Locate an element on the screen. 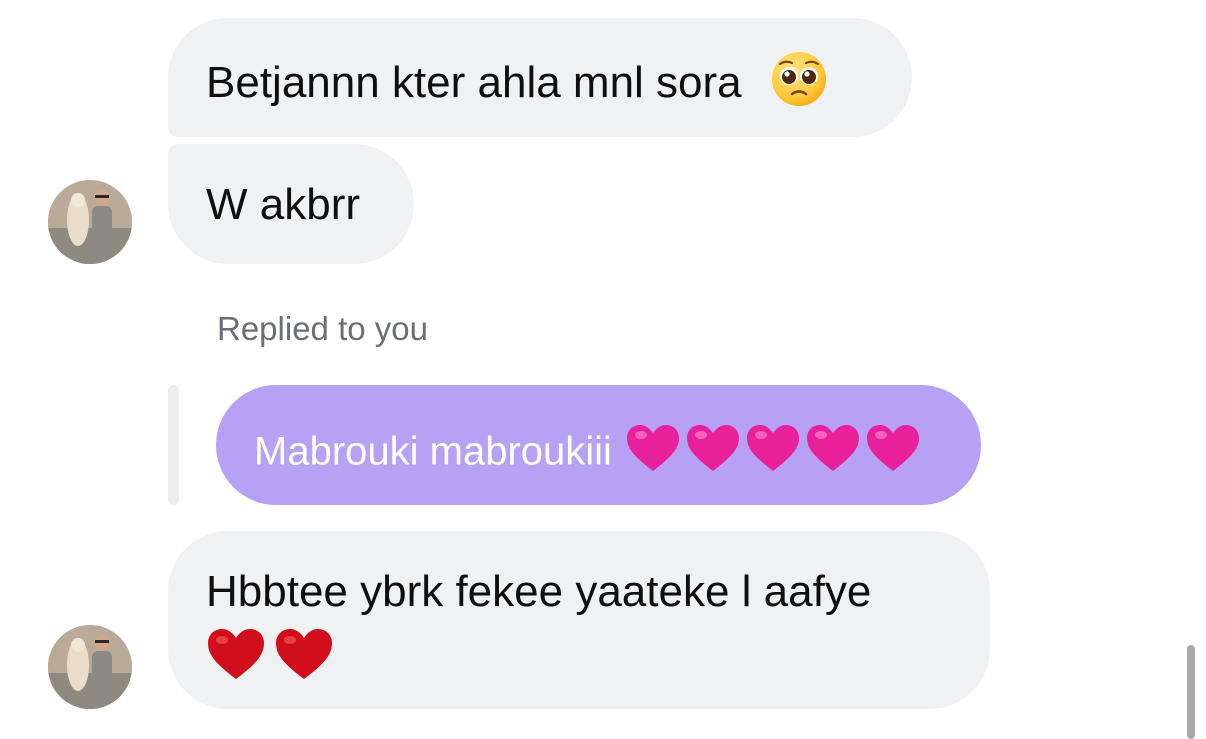 Image resolution: width=1206 pixels, height=739 pixels. pleading-face-icon is located at coordinates (799, 85).